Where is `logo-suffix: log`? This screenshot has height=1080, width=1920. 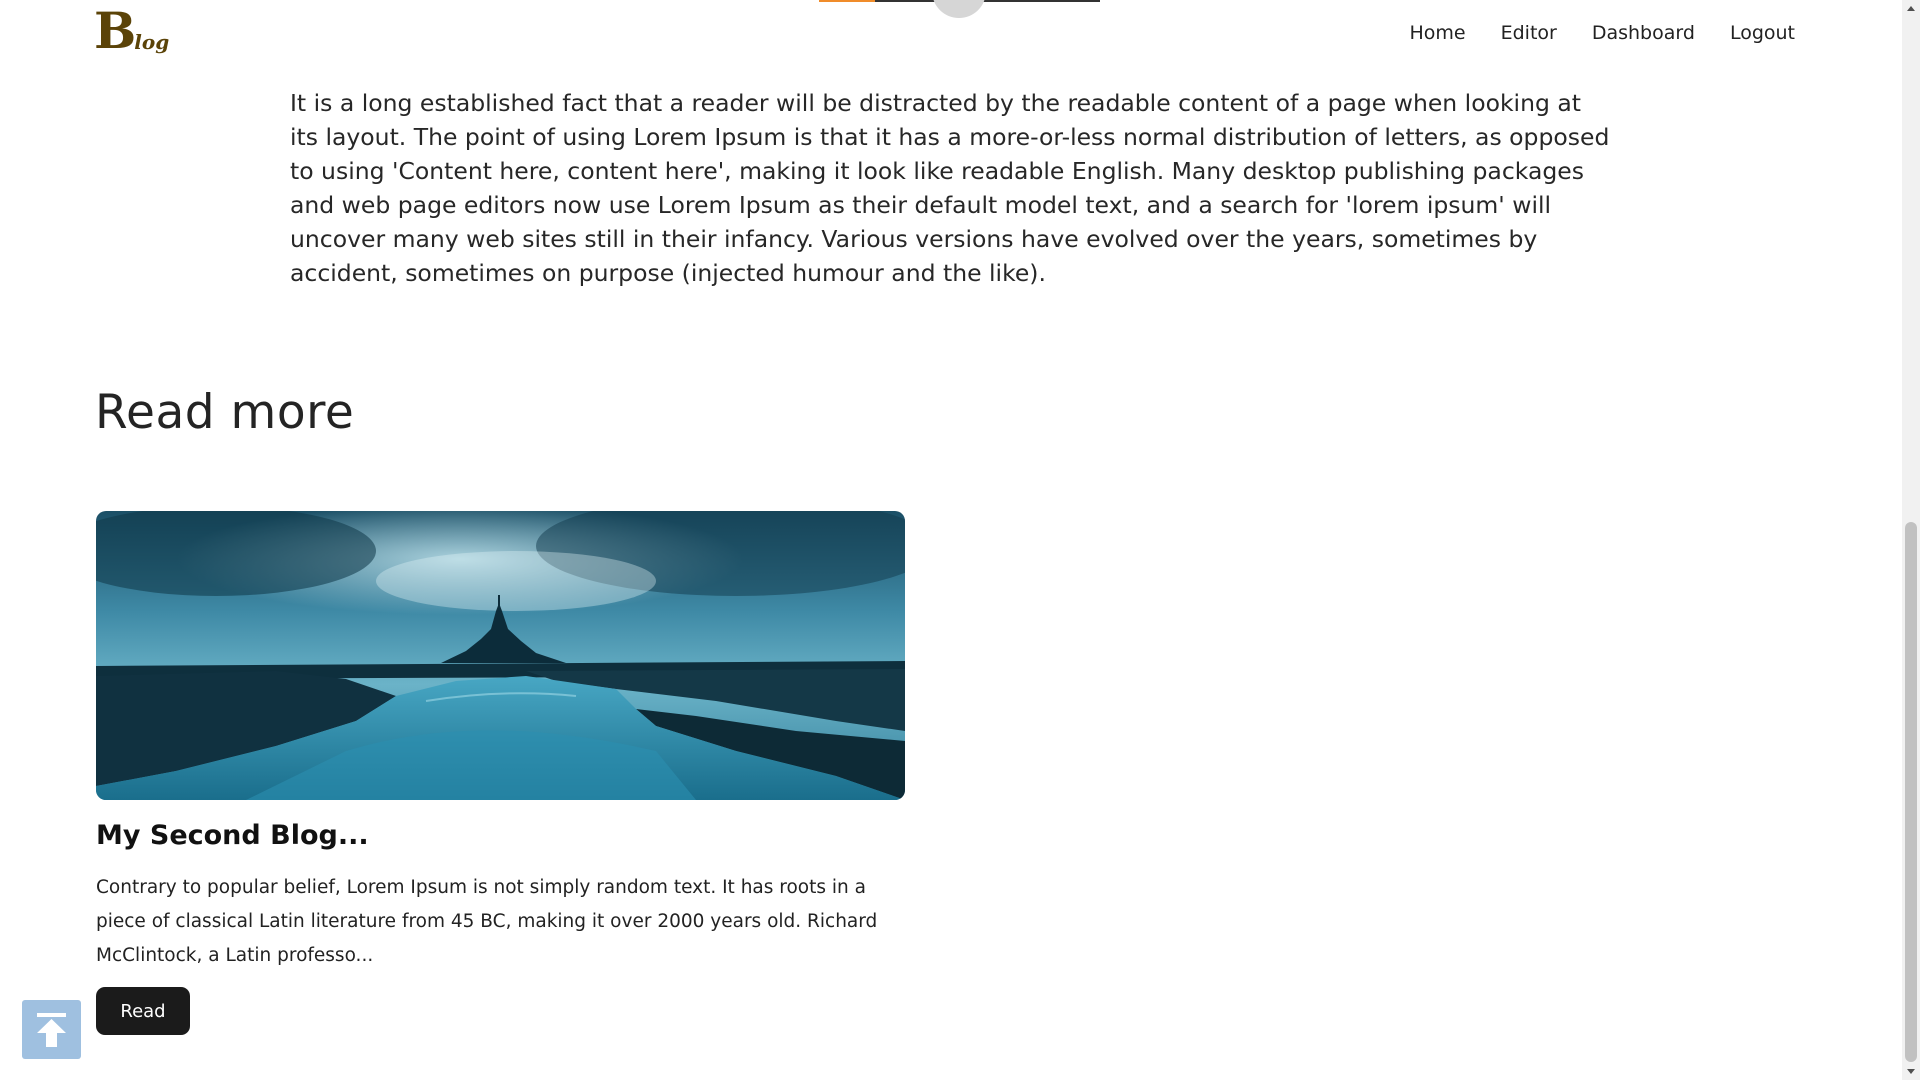
logo-suffix: log is located at coordinates (152, 42).